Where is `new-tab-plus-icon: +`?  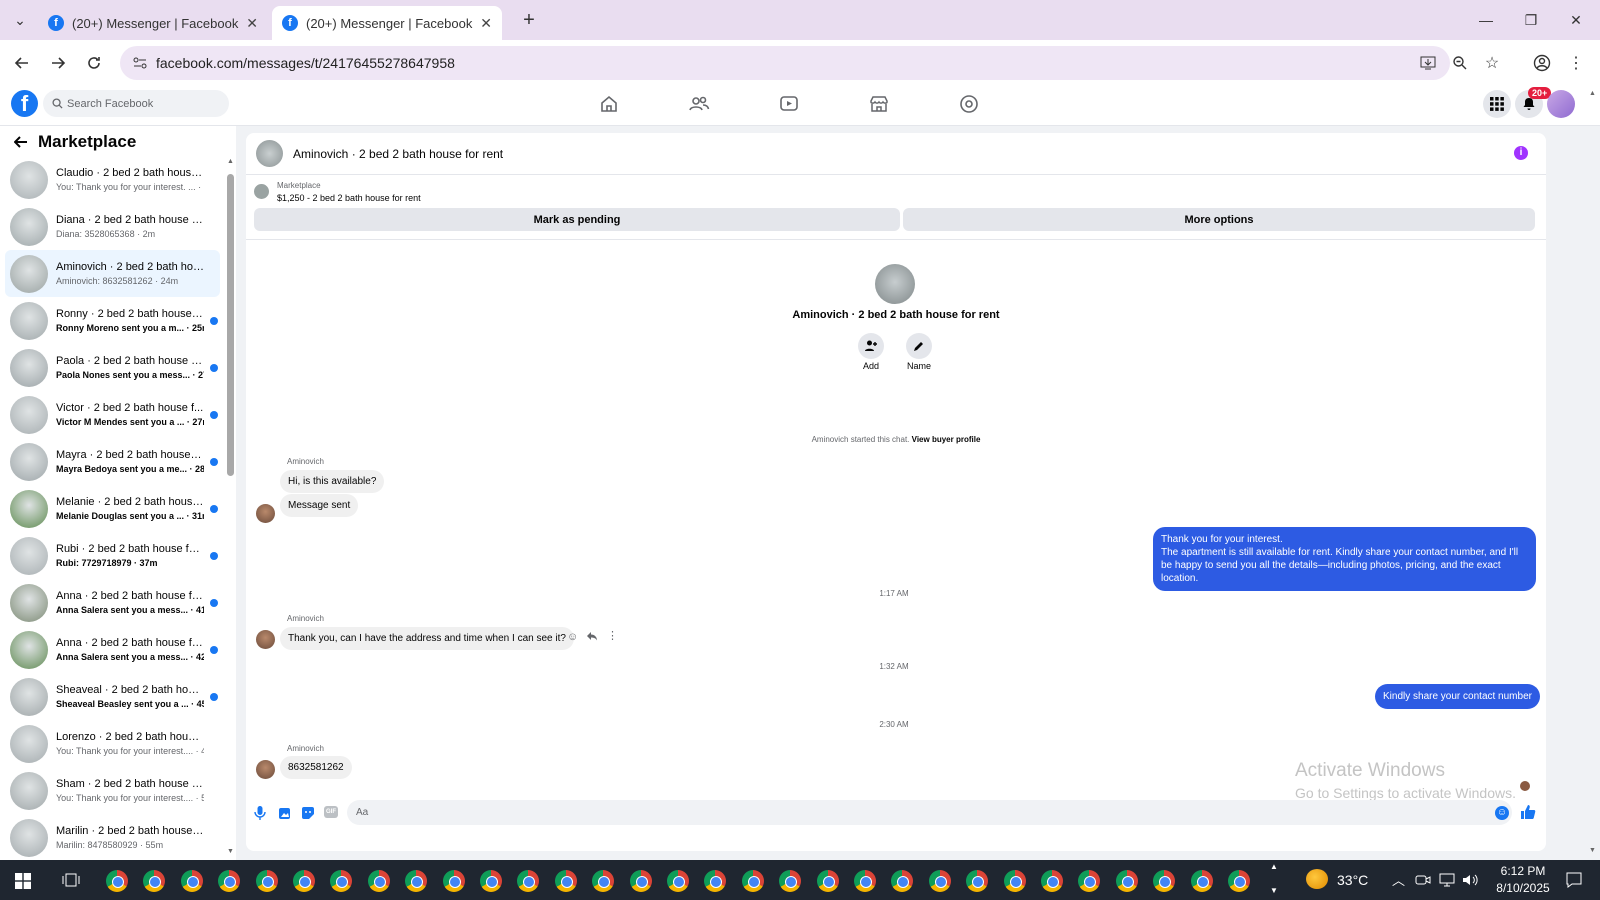 new-tab-plus-icon: + is located at coordinates (529, 20).